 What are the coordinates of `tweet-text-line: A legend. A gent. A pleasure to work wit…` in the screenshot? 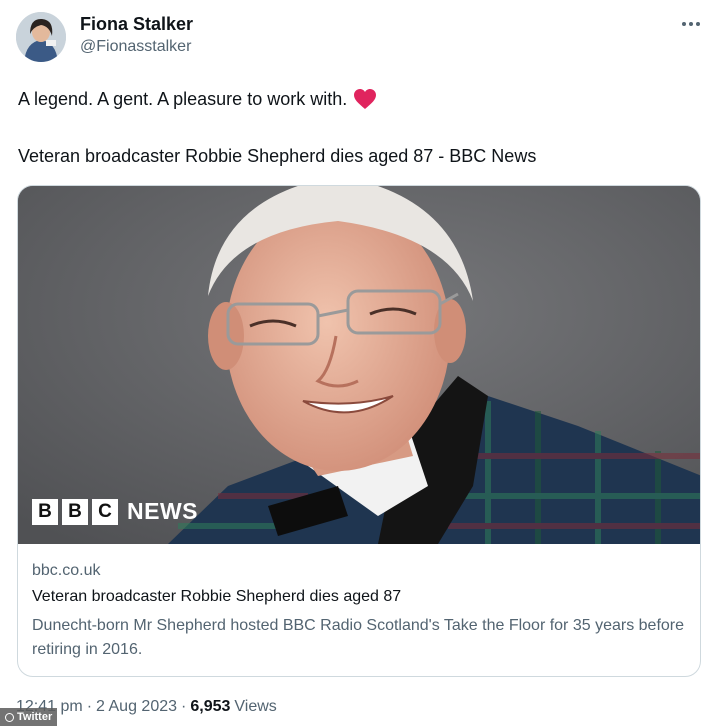 It's located at (197, 99).